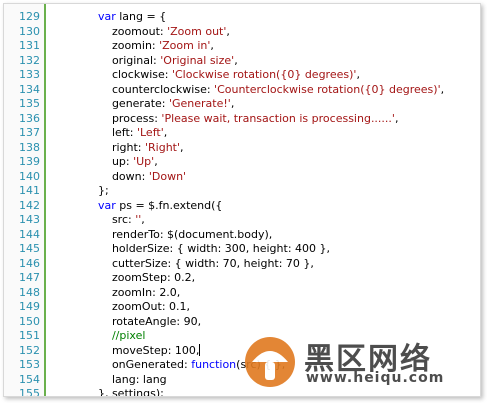  What do you see at coordinates (143, 32) in the screenshot?
I see `code-text: zoomout: 'Zoom out',` at bounding box center [143, 32].